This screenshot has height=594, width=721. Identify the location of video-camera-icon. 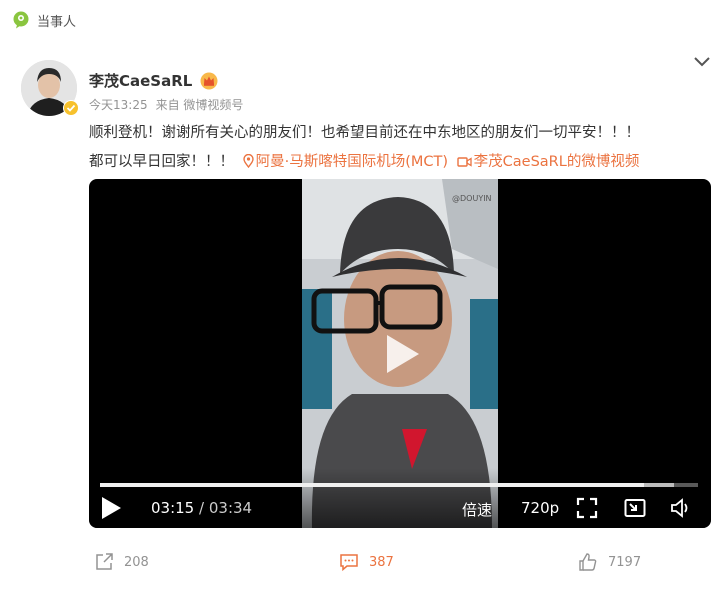
(464, 162).